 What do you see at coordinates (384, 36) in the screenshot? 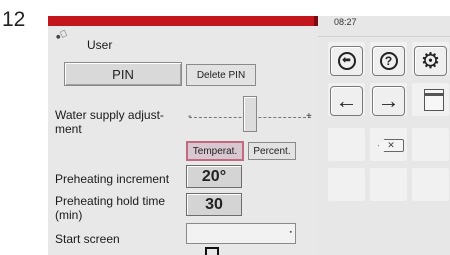
I see `nav-divider` at bounding box center [384, 36].